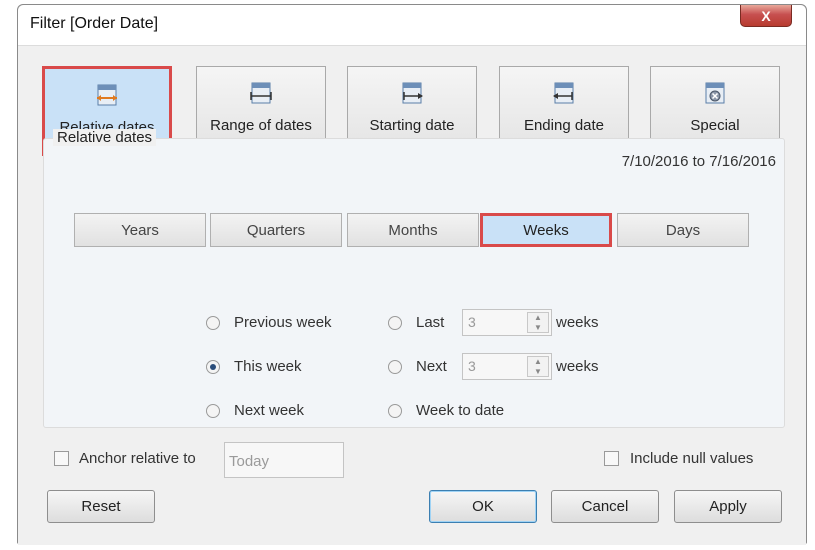 The height and width of the screenshot is (550, 815). I want to click on include-null-label: Include null values, so click(692, 458).